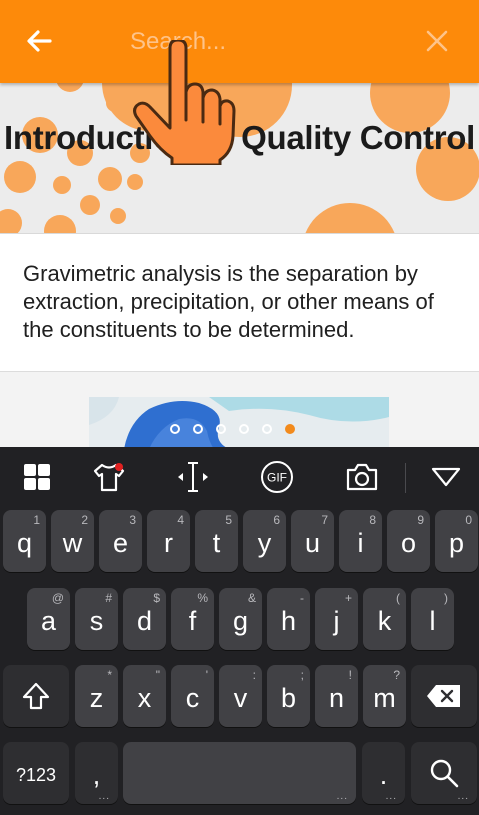  Describe the element at coordinates (232, 430) in the screenshot. I see `slide-pager` at that location.